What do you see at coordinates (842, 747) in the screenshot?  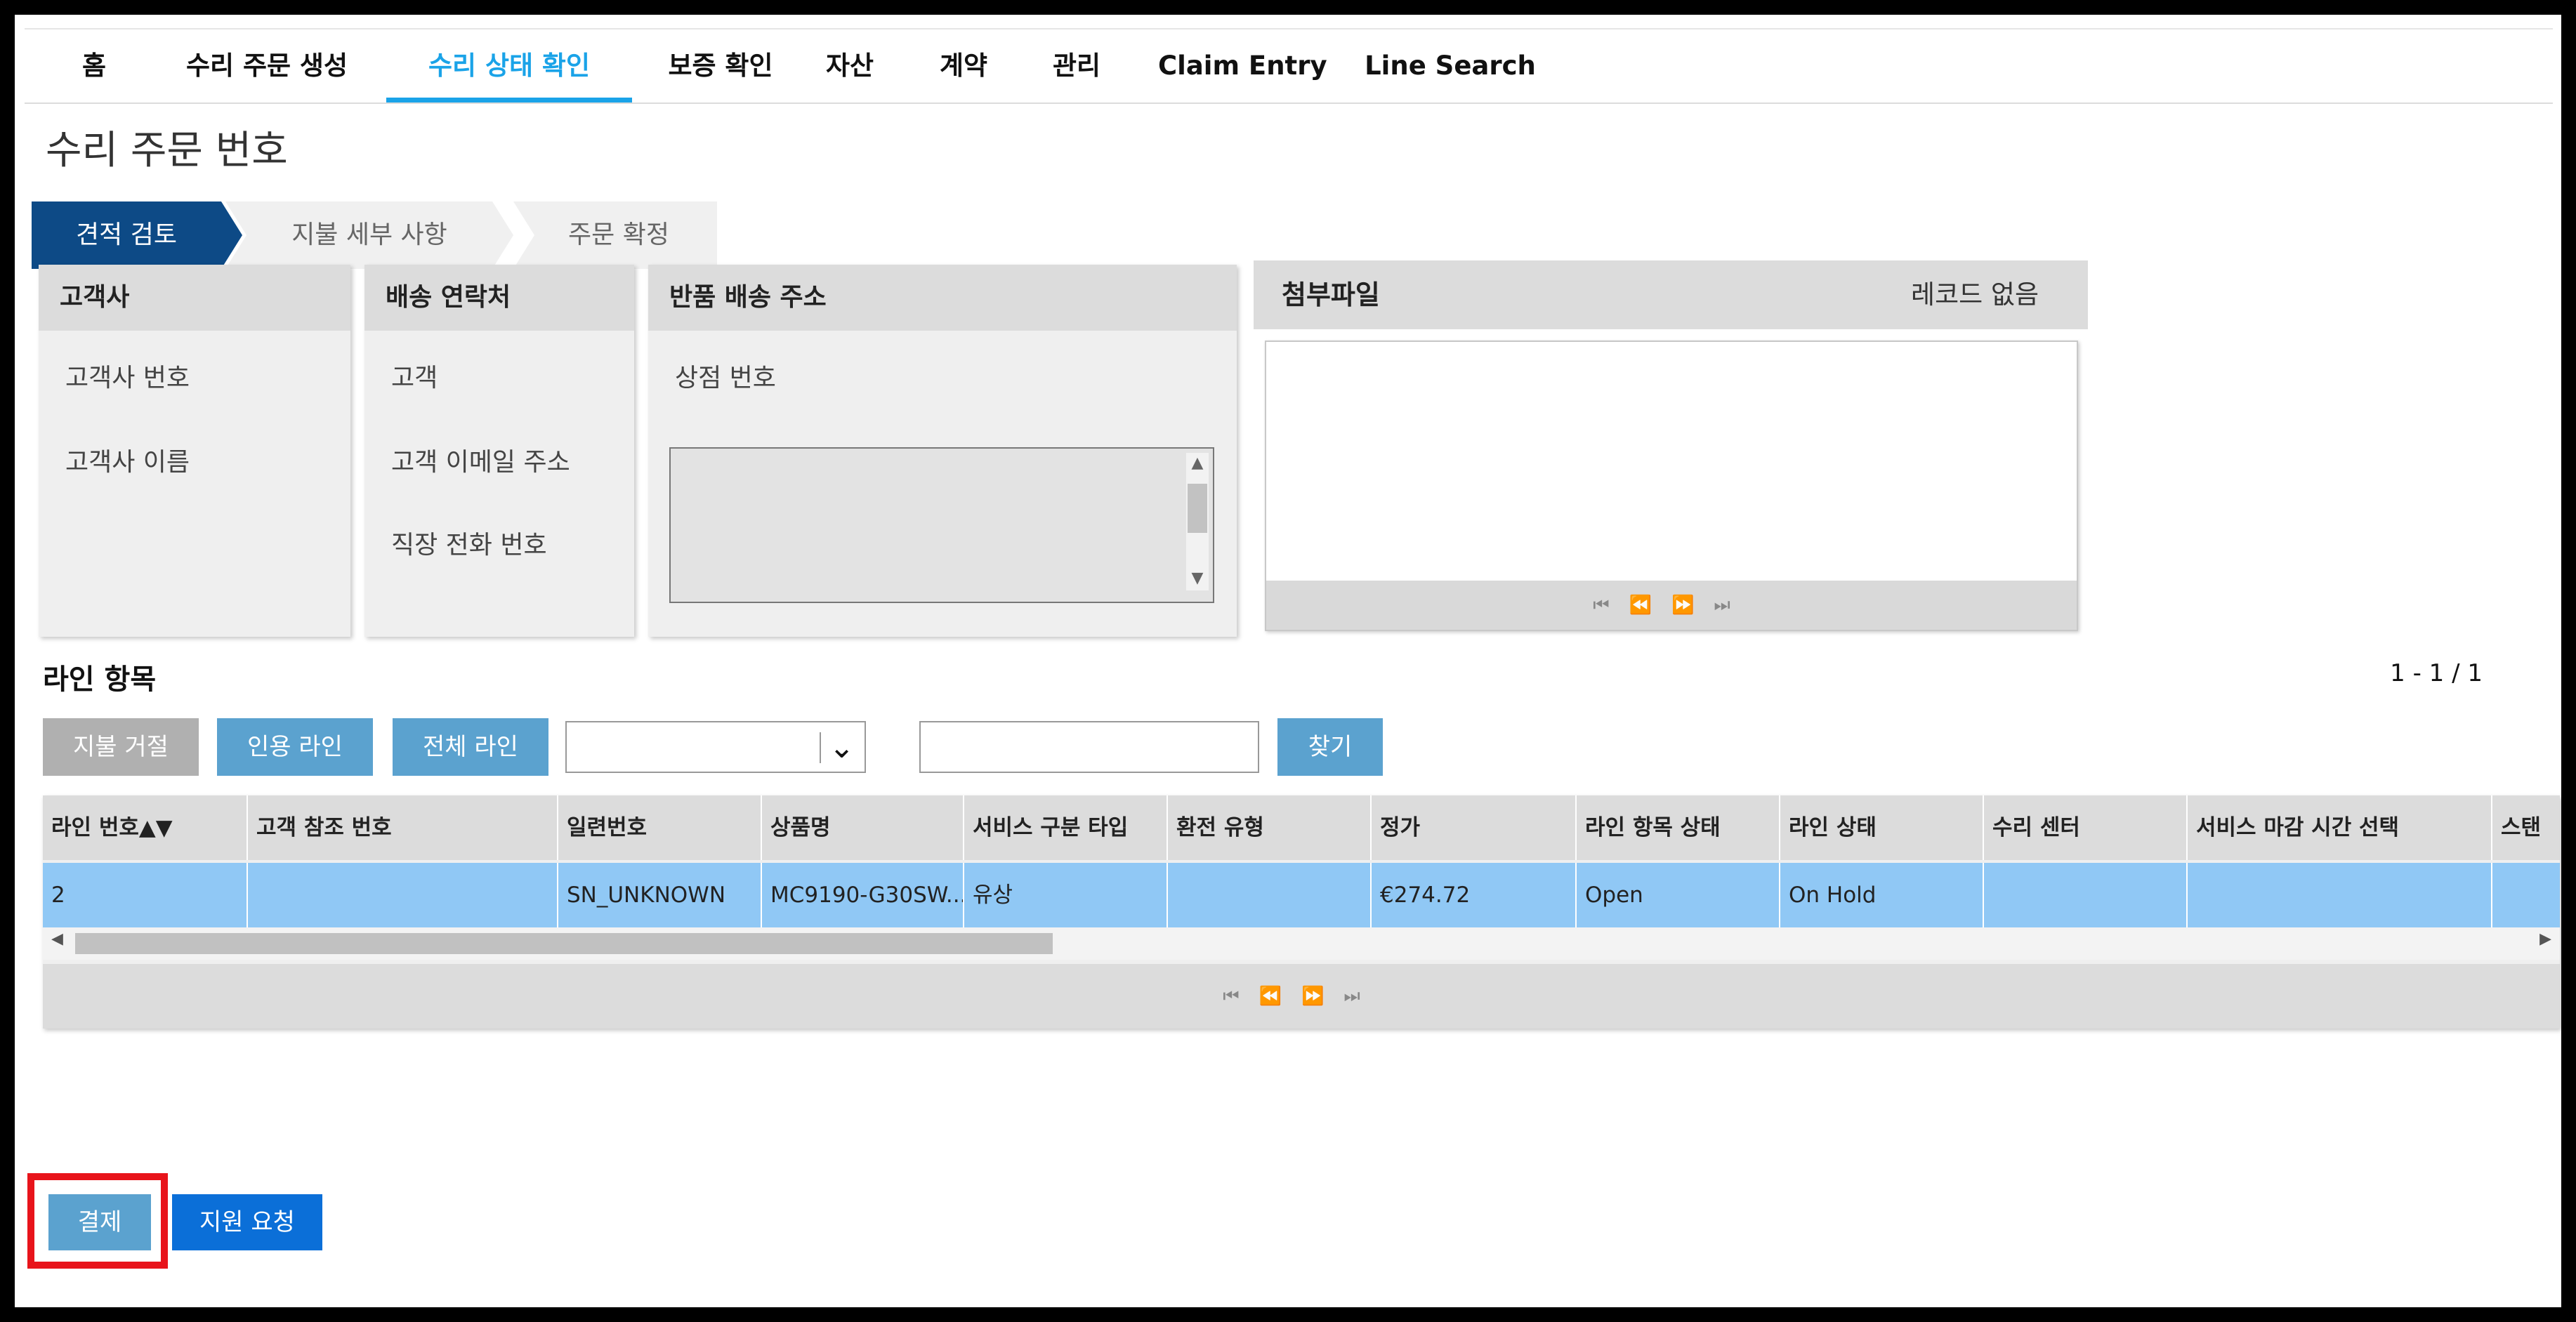 I see `chevron-down-icon: ⌄` at bounding box center [842, 747].